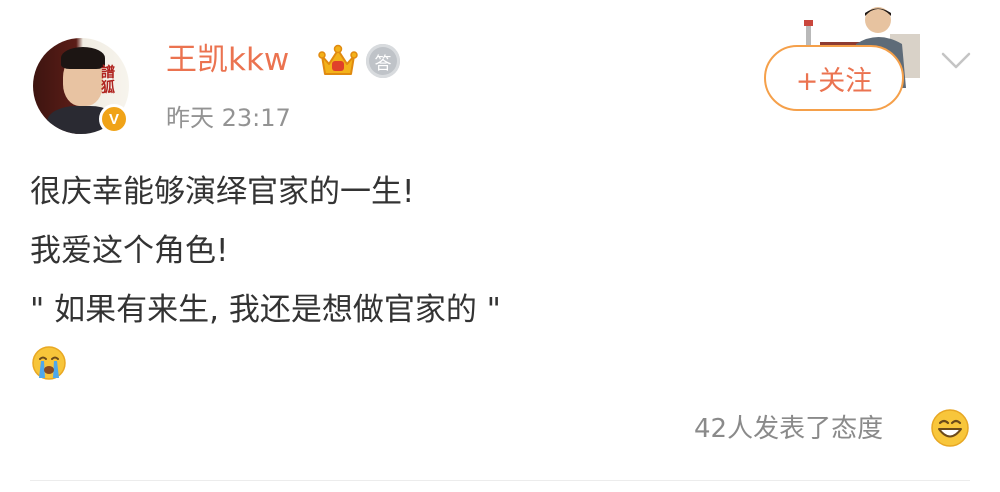  What do you see at coordinates (383, 61) in the screenshot?
I see `medal-icon: 答` at bounding box center [383, 61].